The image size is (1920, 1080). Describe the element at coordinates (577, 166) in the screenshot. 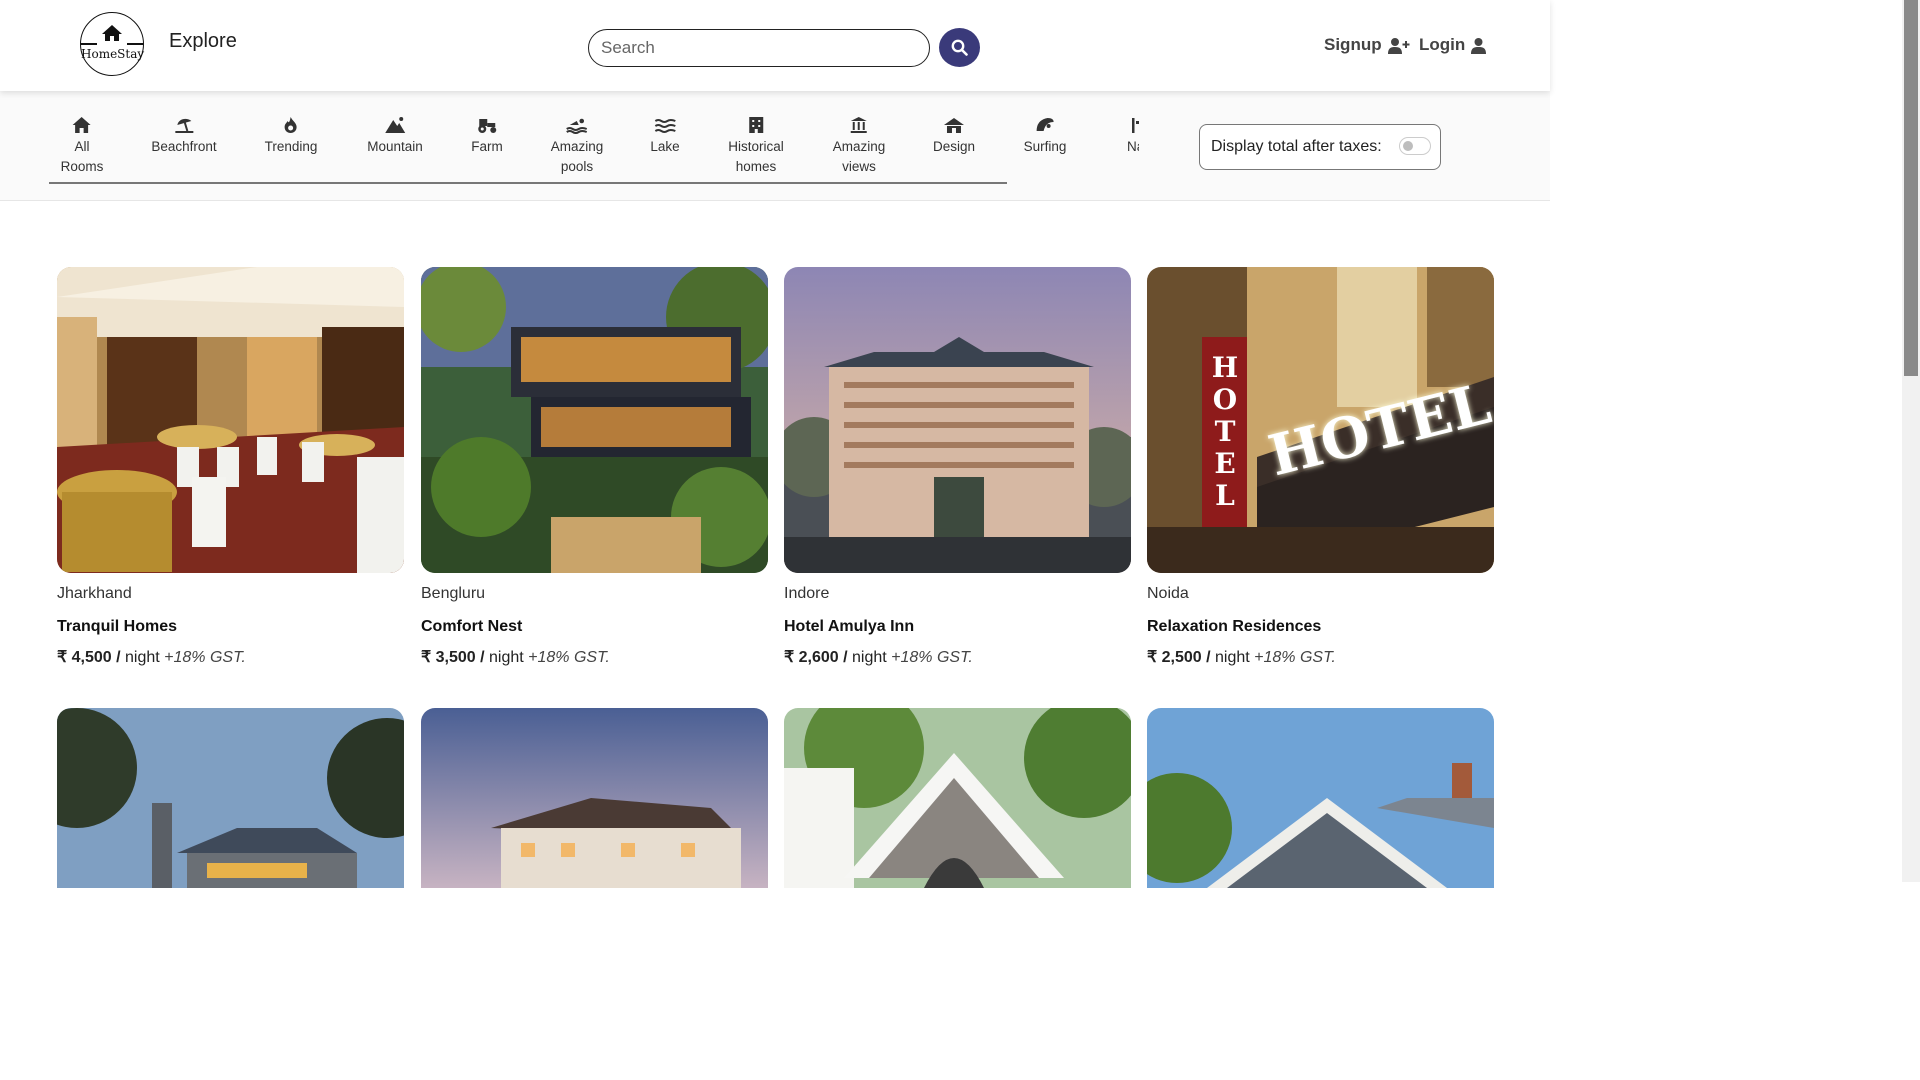

I see `filter-label-2: pools` at that location.